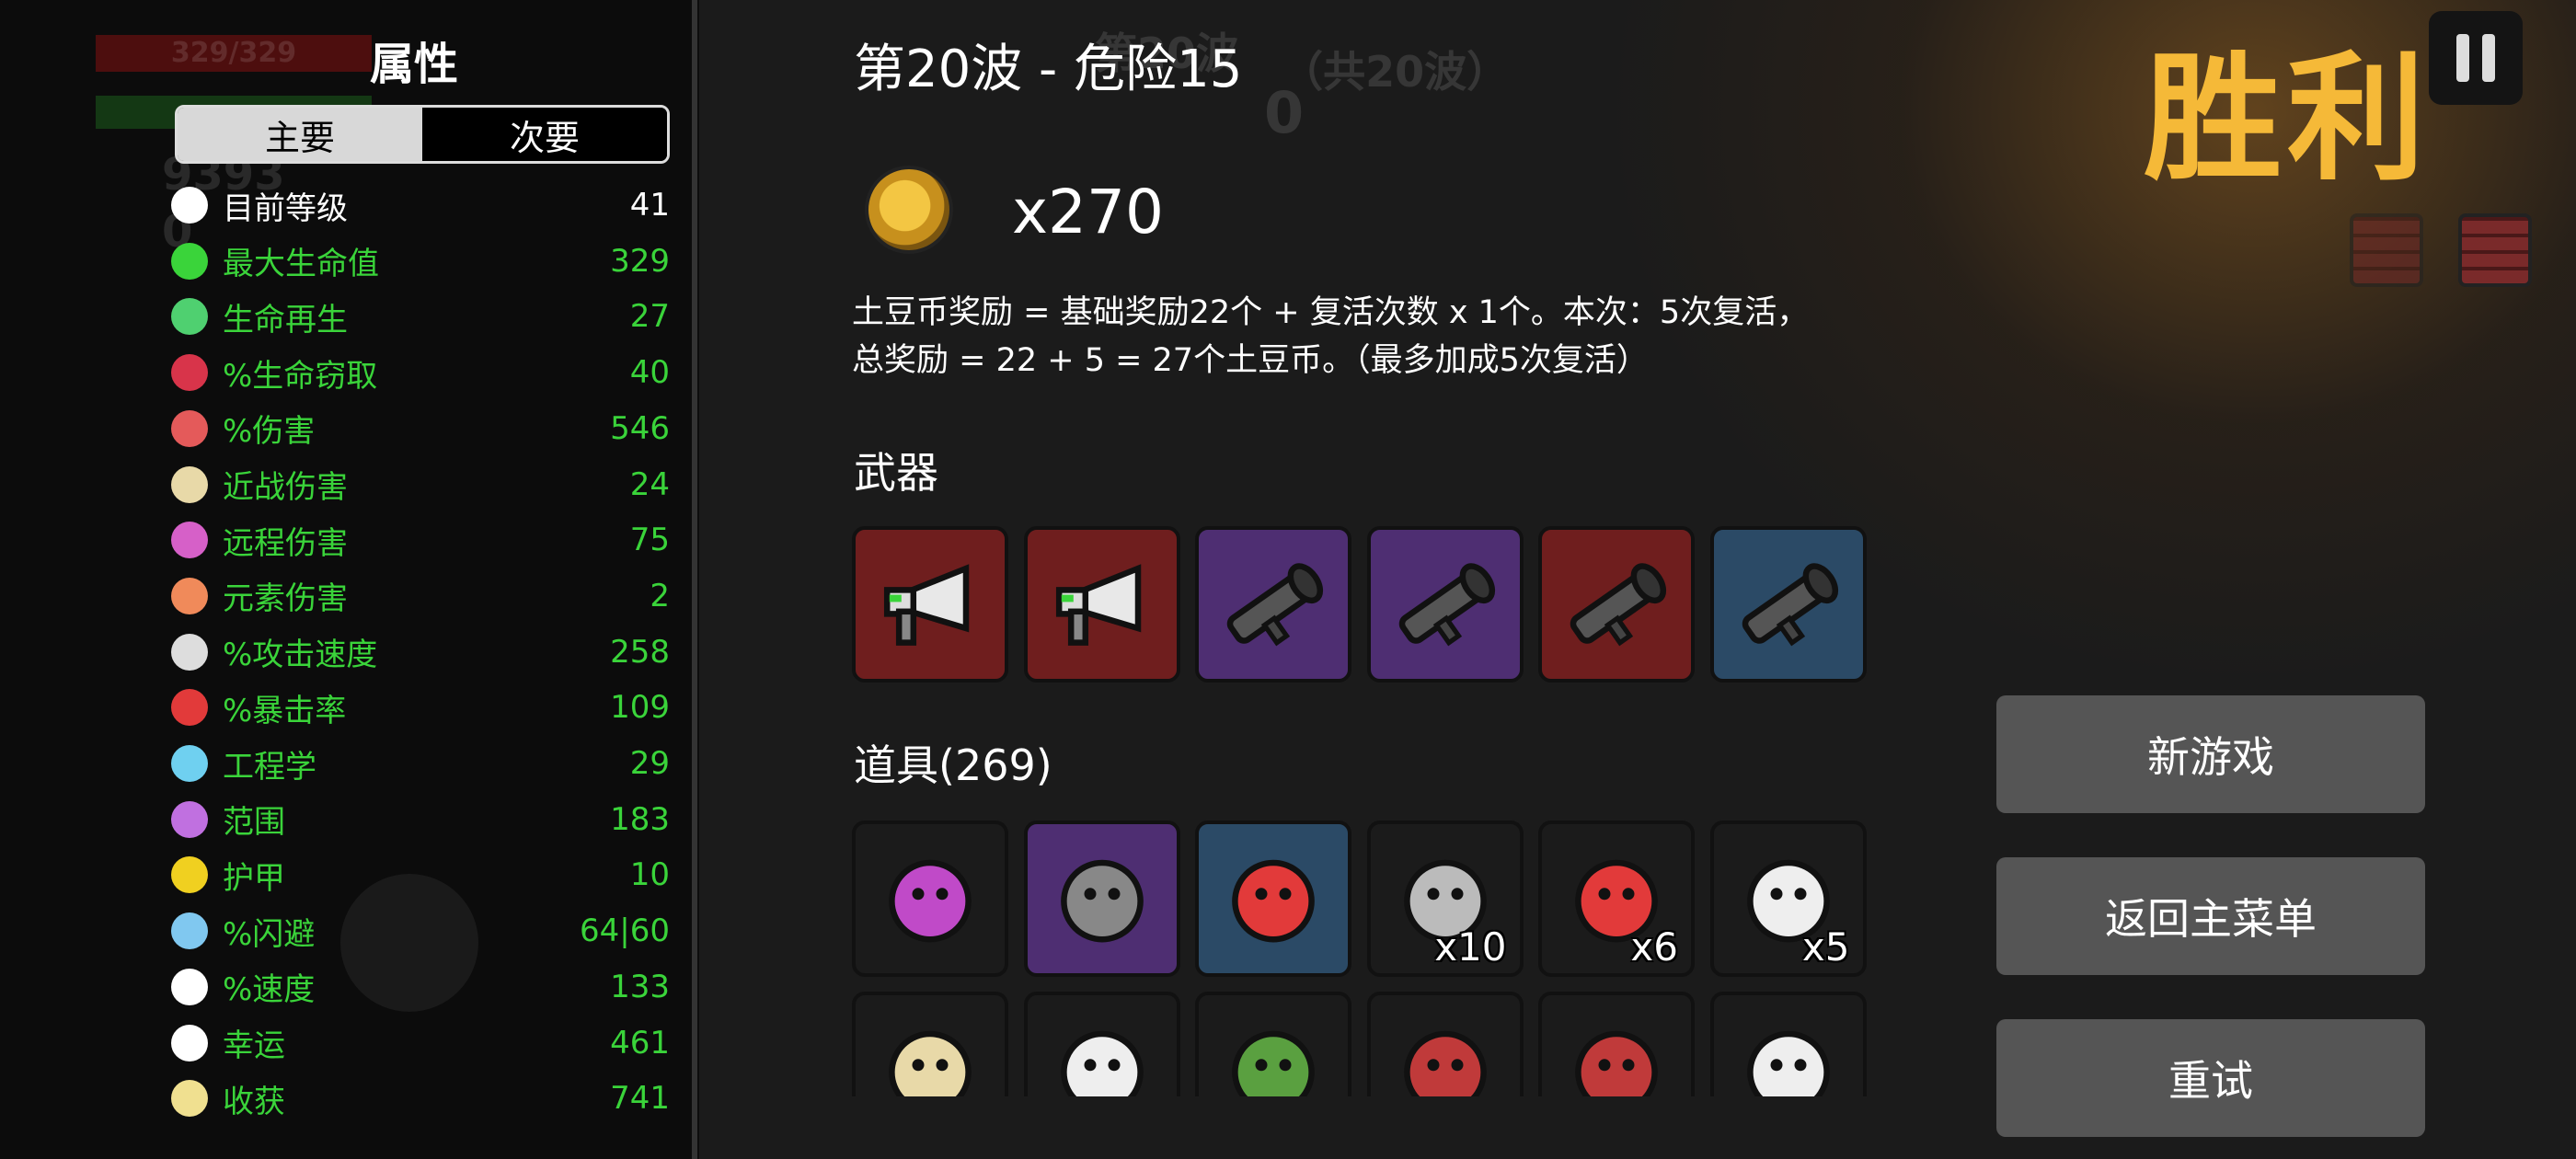  Describe the element at coordinates (420, 930) in the screenshot. I see `stat-row: %闪避 64|60` at that location.